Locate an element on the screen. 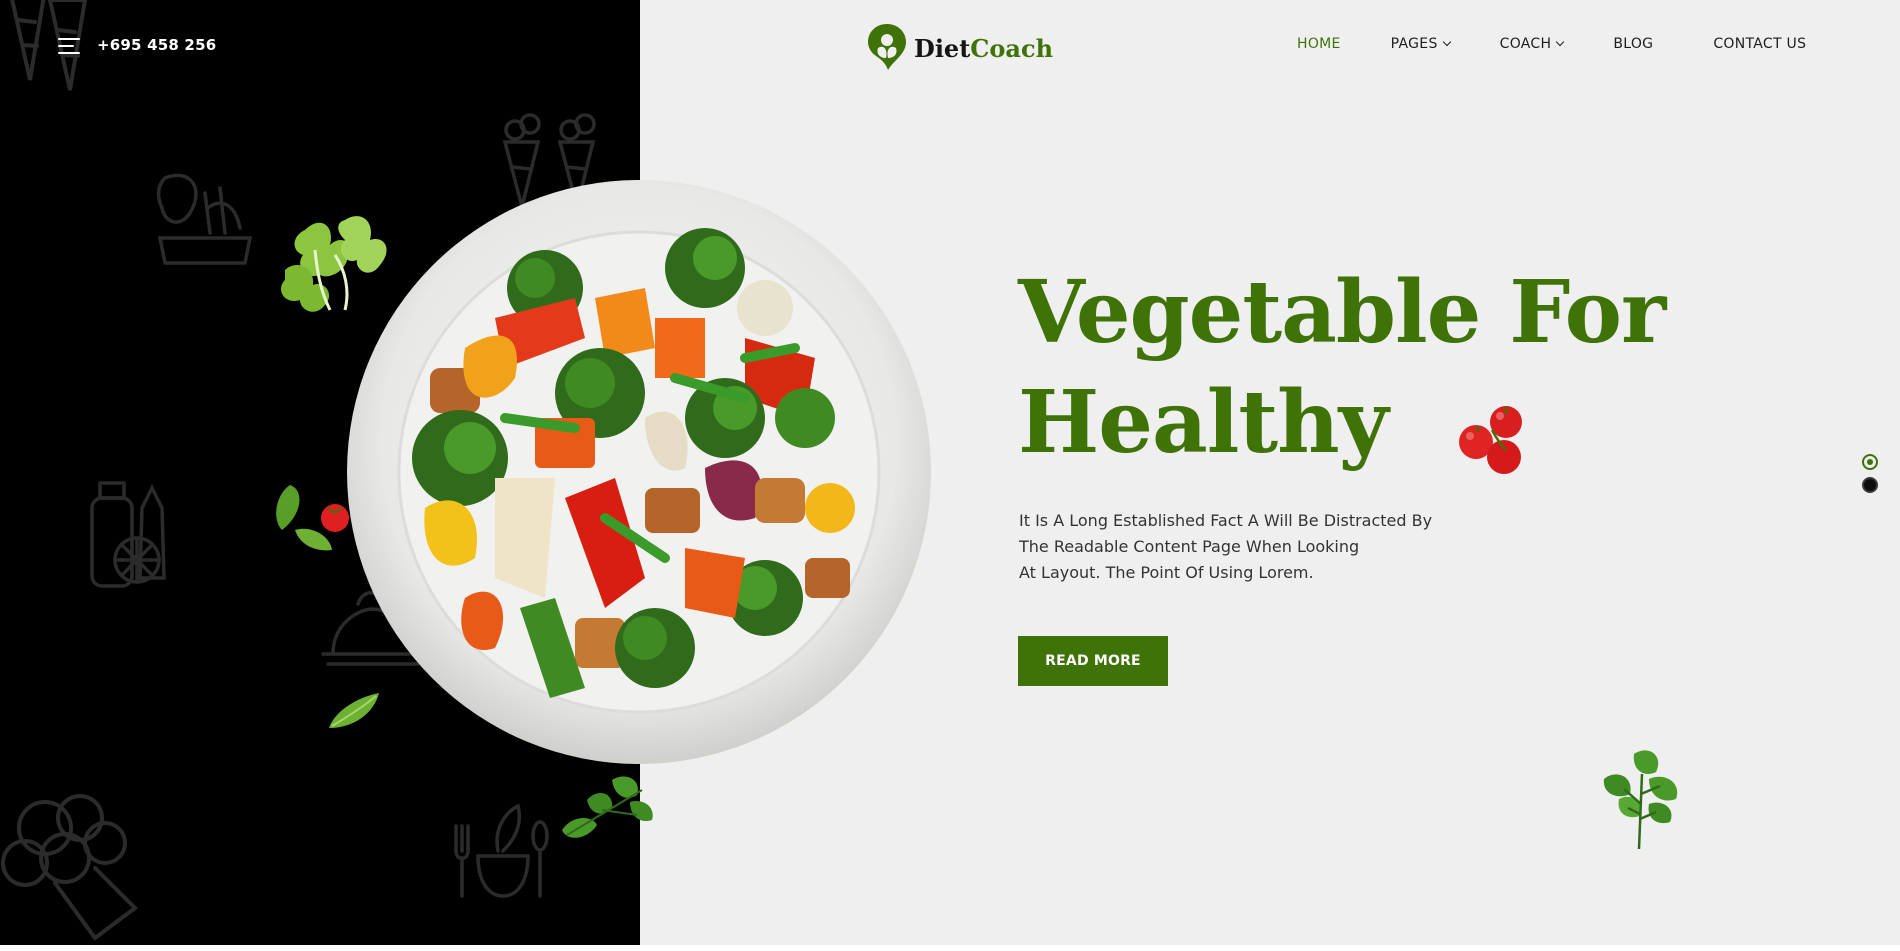  nav-item-label: CONTACT US is located at coordinates (1760, 44).